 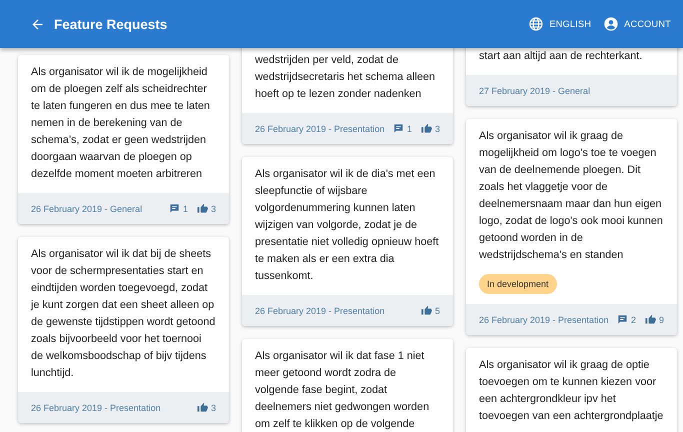 What do you see at coordinates (637, 24) in the screenshot?
I see `account-button: ACCOUNT` at bounding box center [637, 24].